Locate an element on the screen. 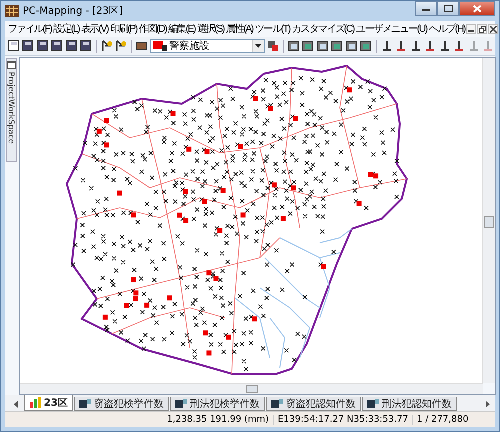 The image size is (500, 432). restore-icon is located at coordinates (482, 29).